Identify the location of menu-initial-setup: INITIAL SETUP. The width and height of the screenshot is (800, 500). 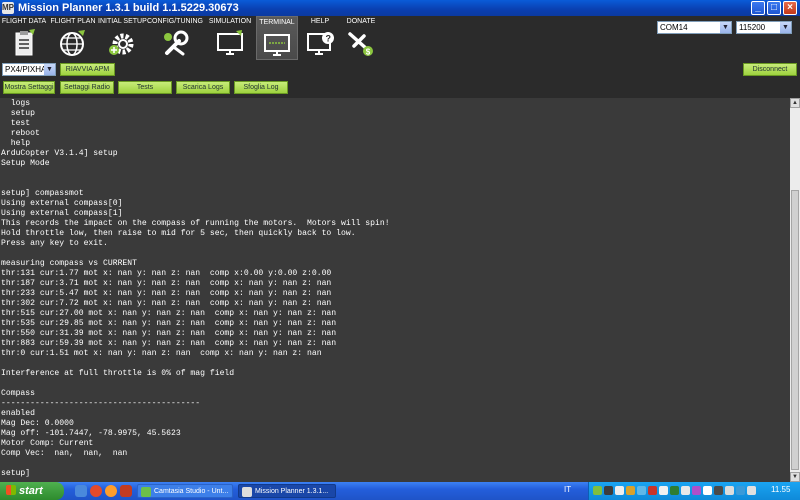
(122, 38).